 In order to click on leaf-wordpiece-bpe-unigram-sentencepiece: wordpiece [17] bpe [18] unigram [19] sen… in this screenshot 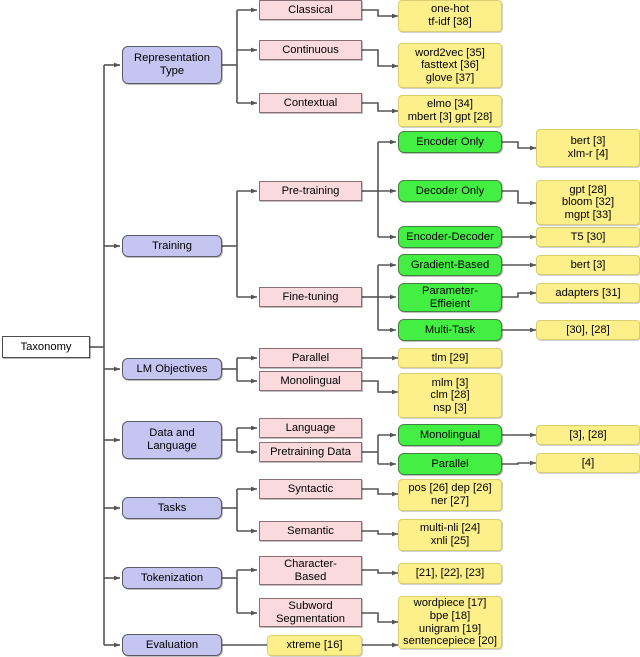, I will do `click(450, 622)`.